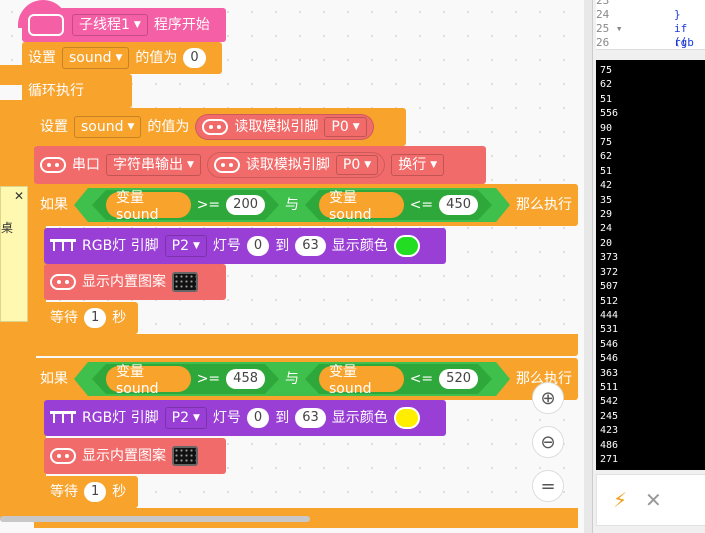  I want to click on zoom-reset-button: =, so click(548, 486).